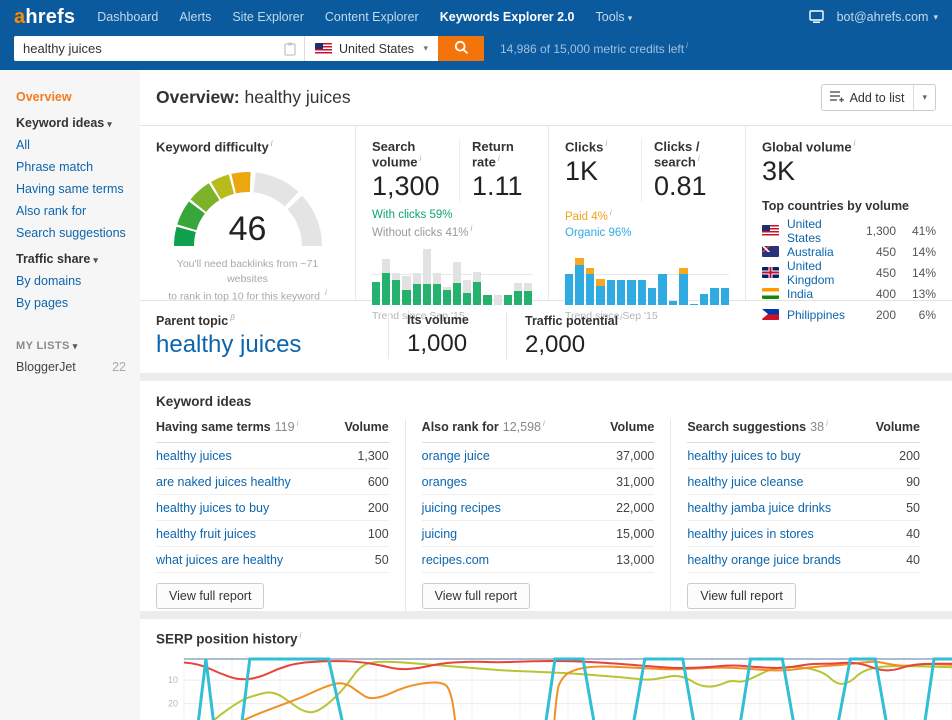  What do you see at coordinates (372, 17) in the screenshot?
I see `nav-item-content-explorer: Content Explorer` at bounding box center [372, 17].